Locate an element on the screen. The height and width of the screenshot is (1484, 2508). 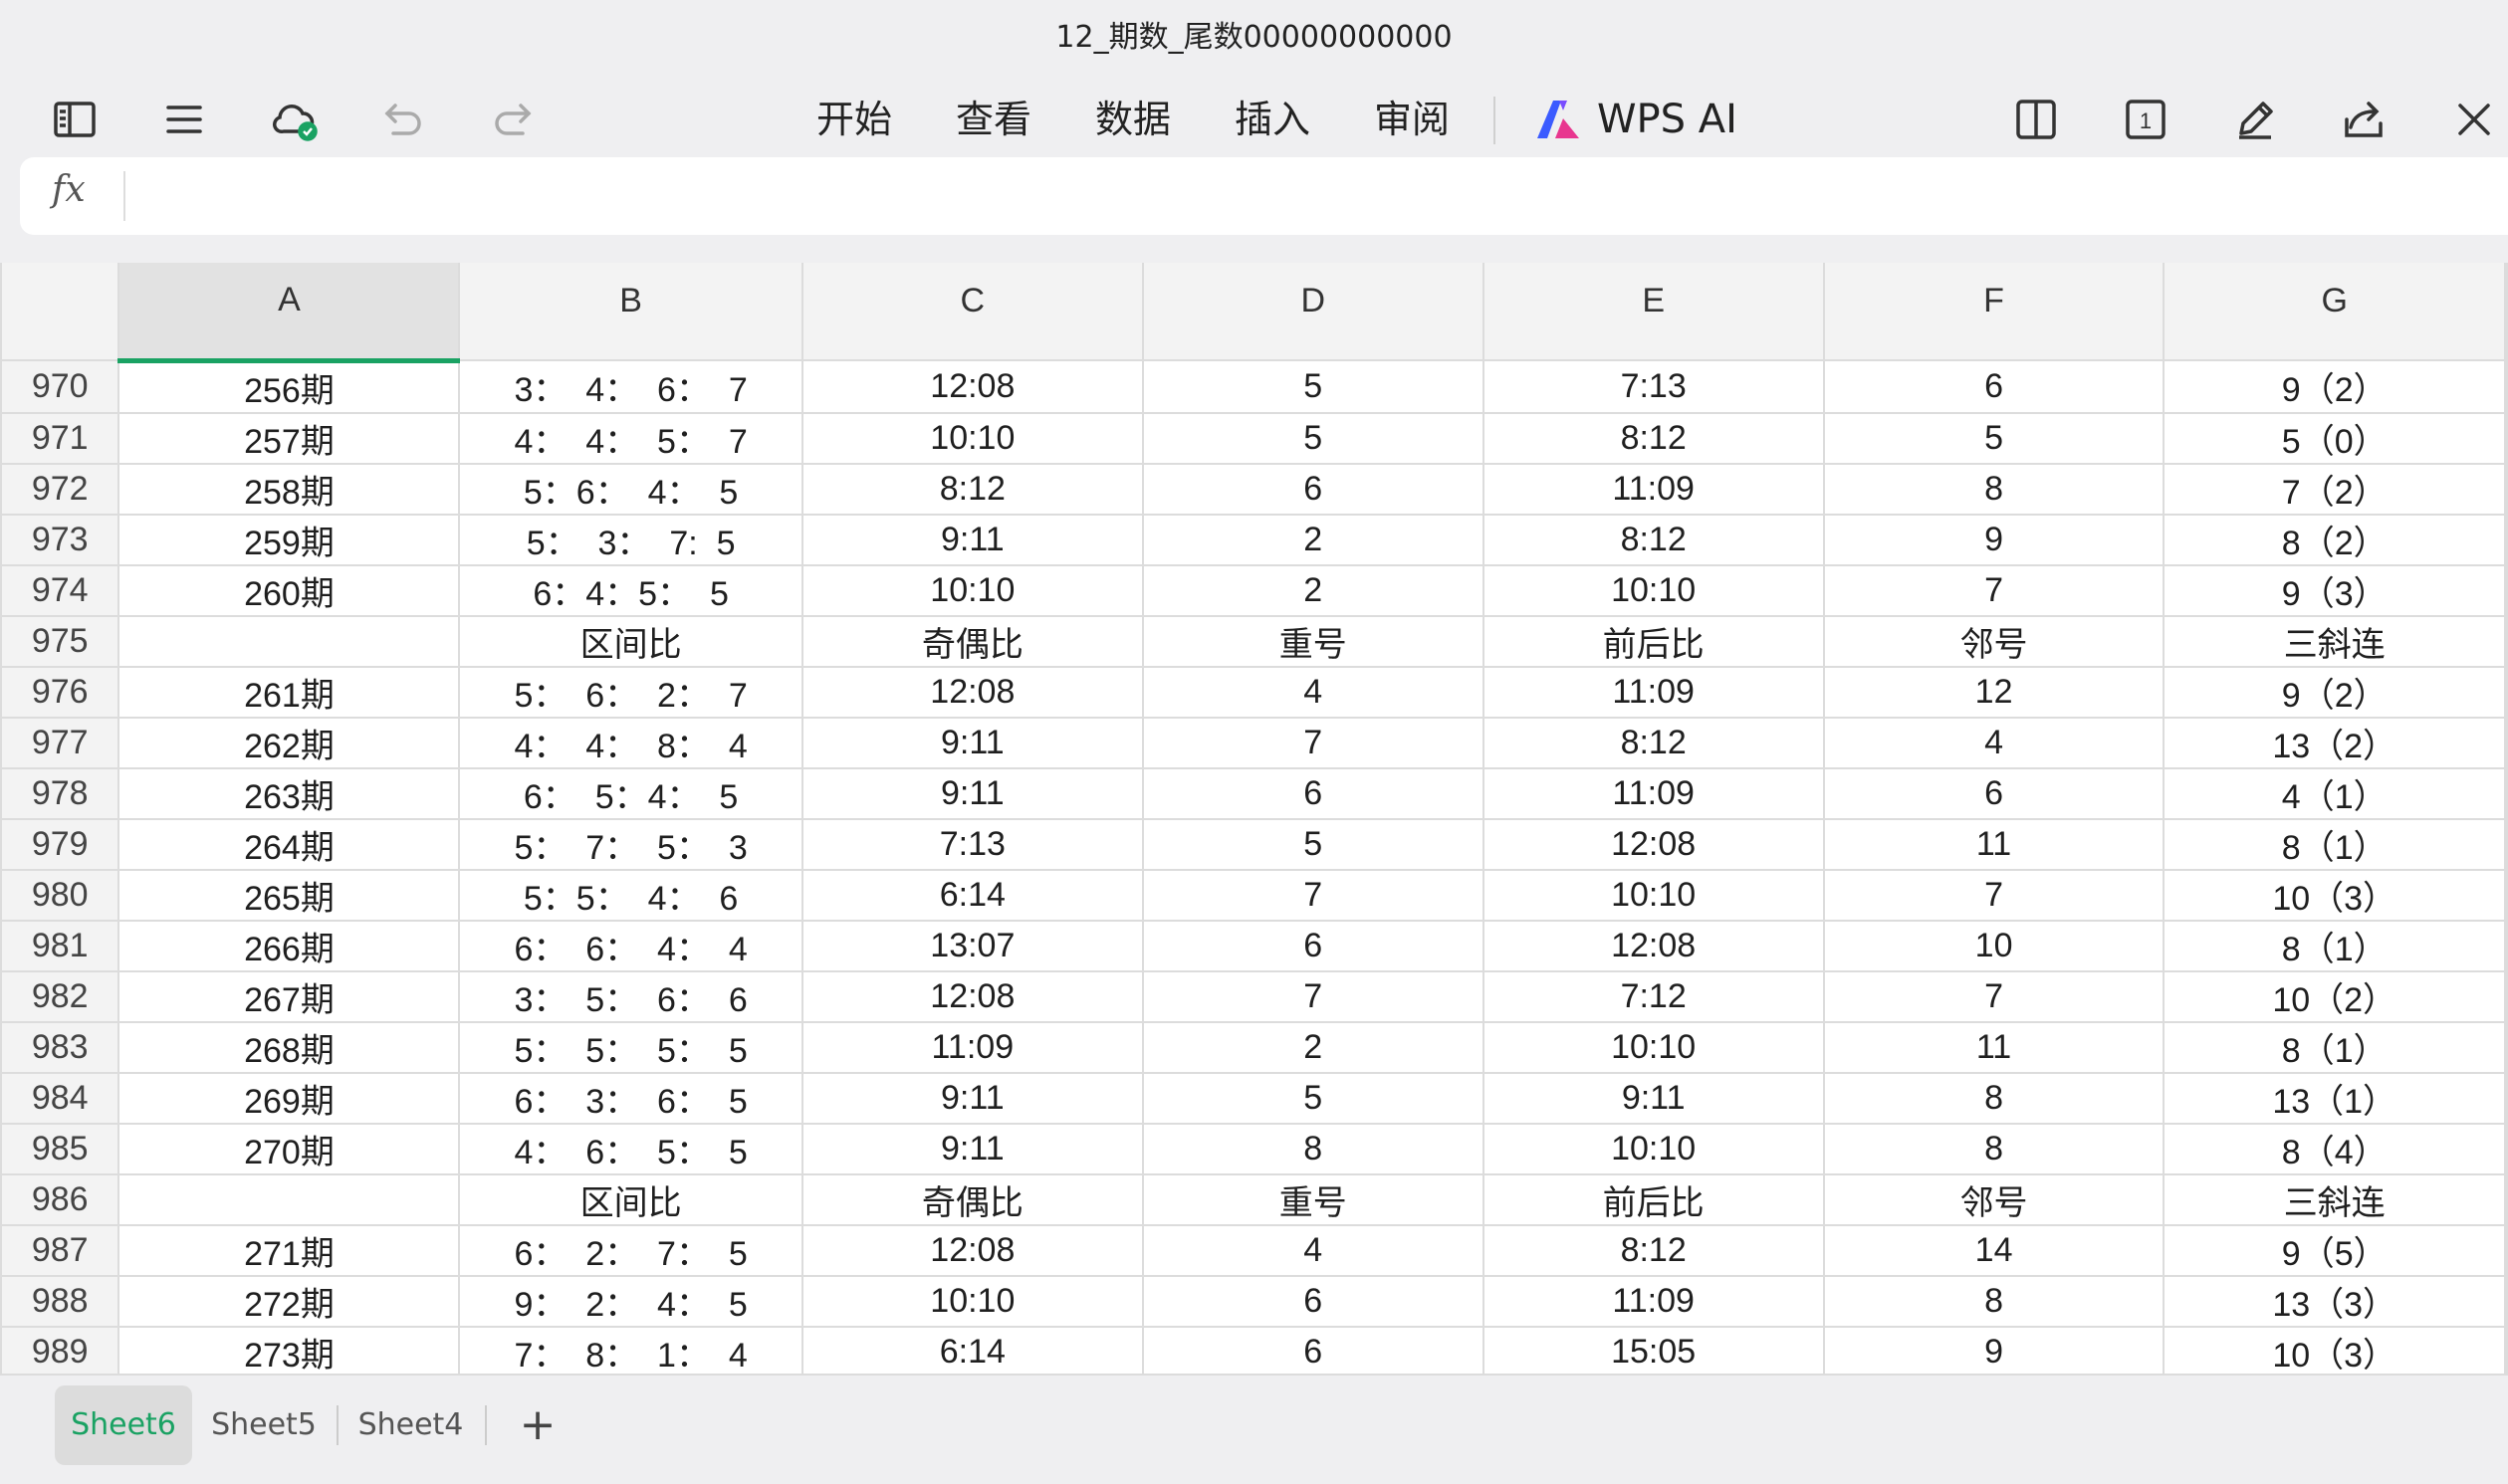
cell-f: 9 is located at coordinates (1994, 540).